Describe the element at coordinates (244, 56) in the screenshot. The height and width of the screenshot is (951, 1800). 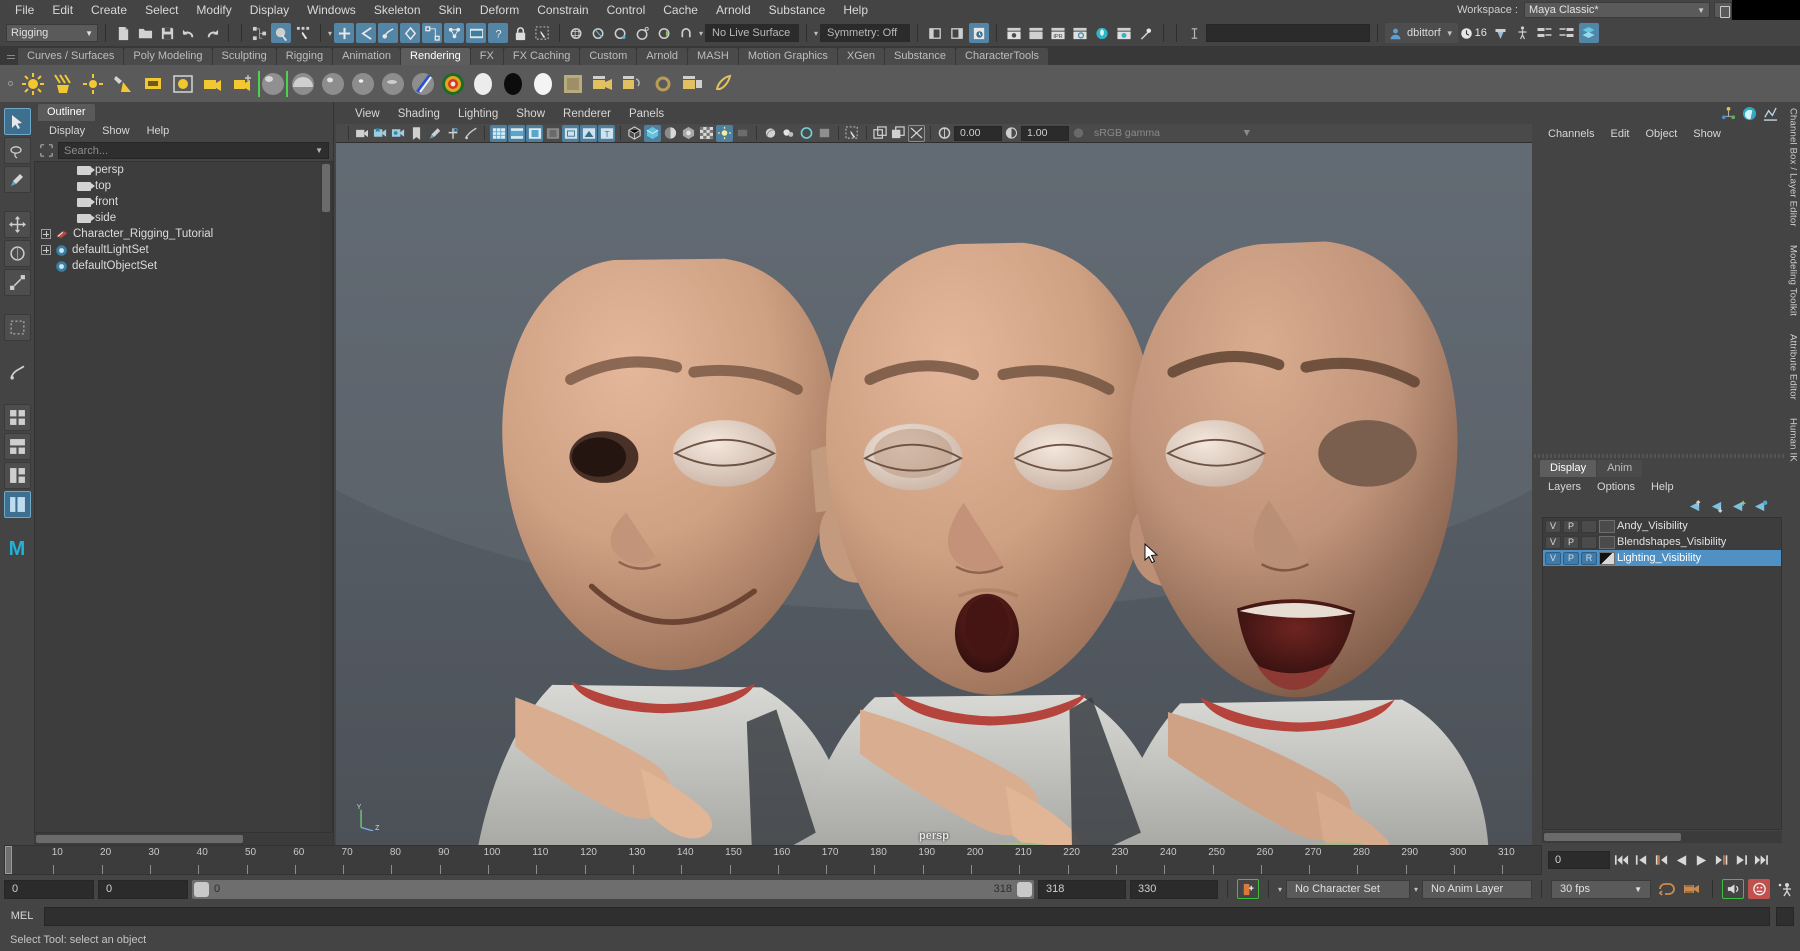
I see `shelf-tab-sculpting: Sculpting` at that location.